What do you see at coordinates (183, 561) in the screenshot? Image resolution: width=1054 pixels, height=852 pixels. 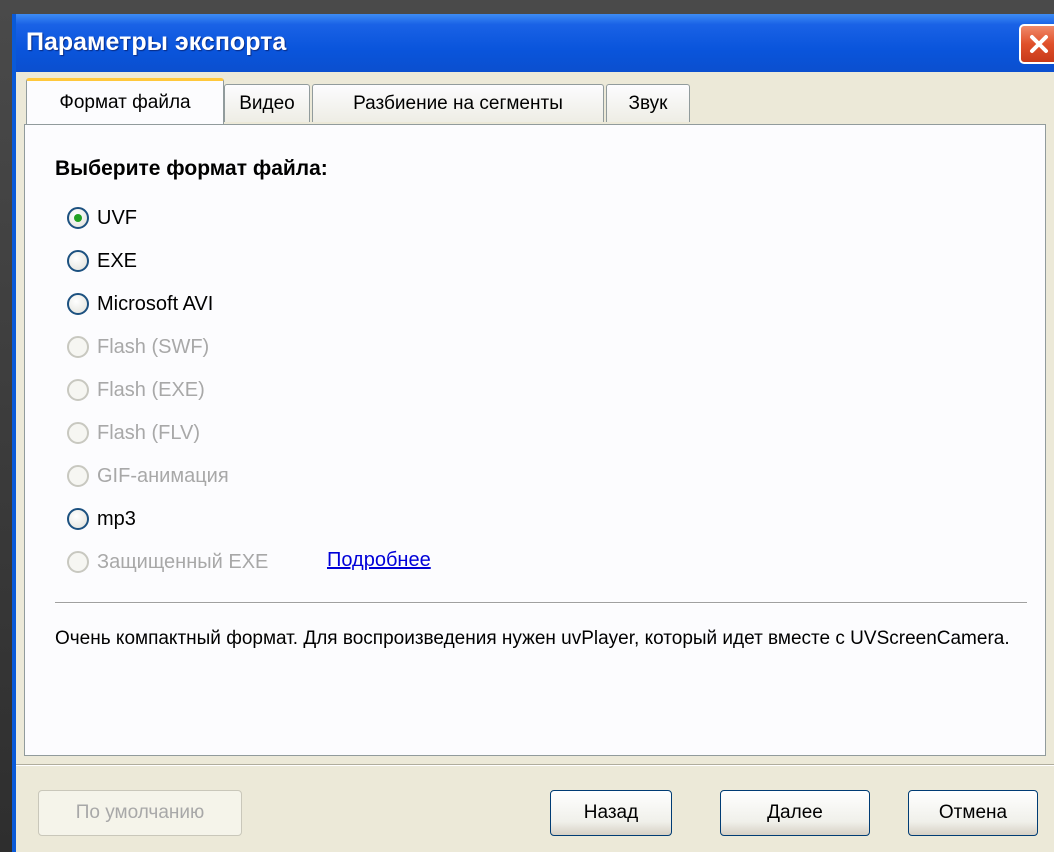 I see `option-label: Защищенный EXE` at bounding box center [183, 561].